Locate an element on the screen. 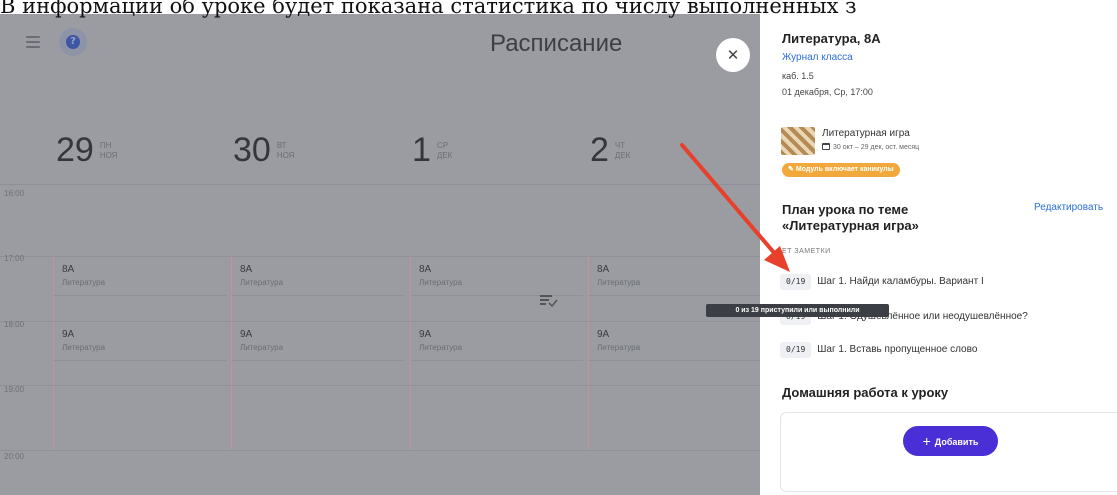 The width and height of the screenshot is (1117, 495). holiday-badge: ✎ Модуль включает каникулы is located at coordinates (841, 170).